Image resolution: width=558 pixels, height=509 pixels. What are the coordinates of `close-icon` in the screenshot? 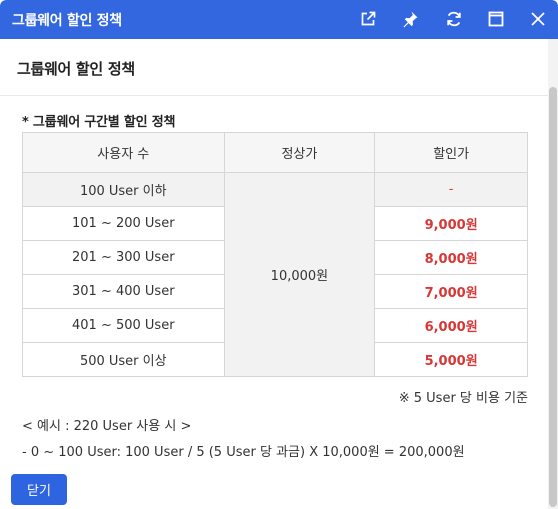 It's located at (538, 19).